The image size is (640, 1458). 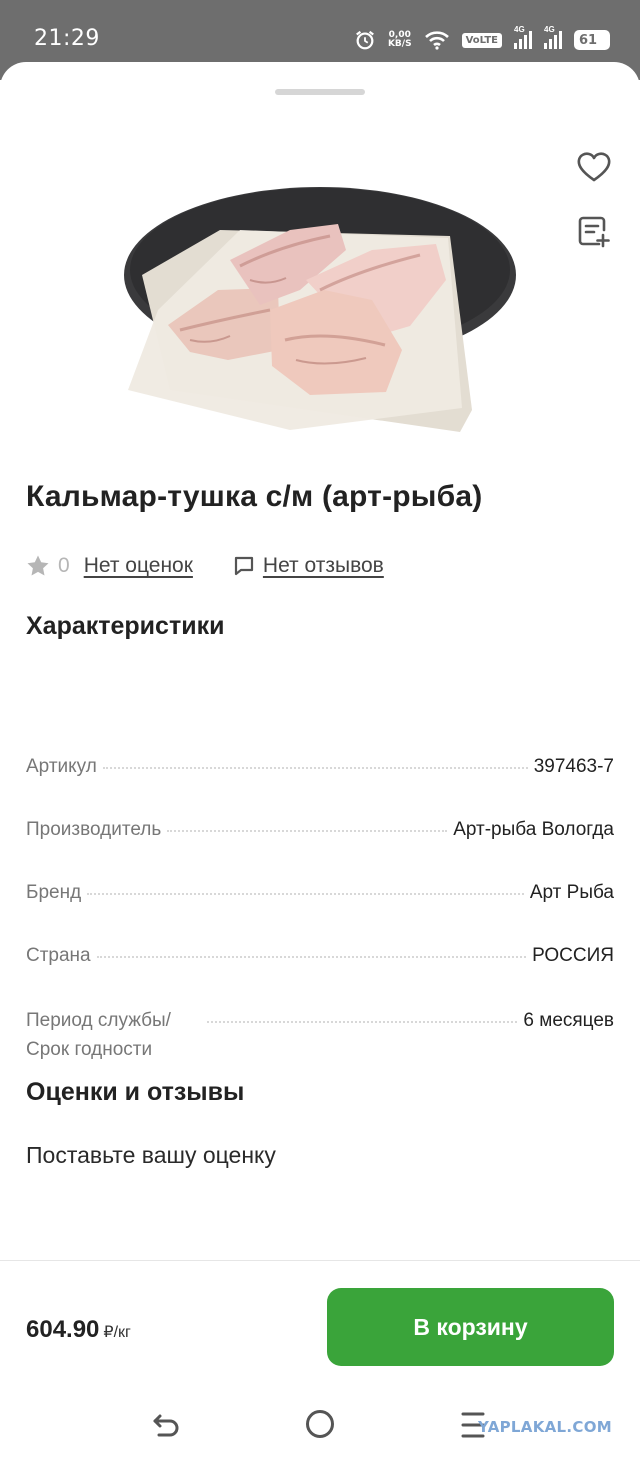 What do you see at coordinates (436, 40) in the screenshot?
I see `wifi-icon` at bounding box center [436, 40].